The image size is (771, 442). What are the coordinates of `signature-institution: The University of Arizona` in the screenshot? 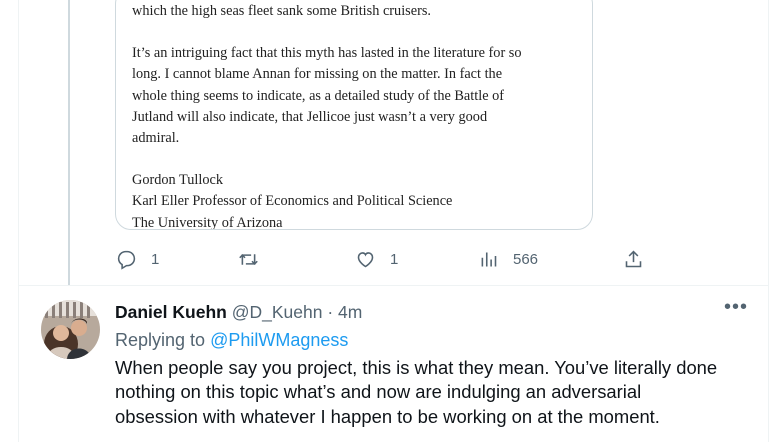 It's located at (207, 222).